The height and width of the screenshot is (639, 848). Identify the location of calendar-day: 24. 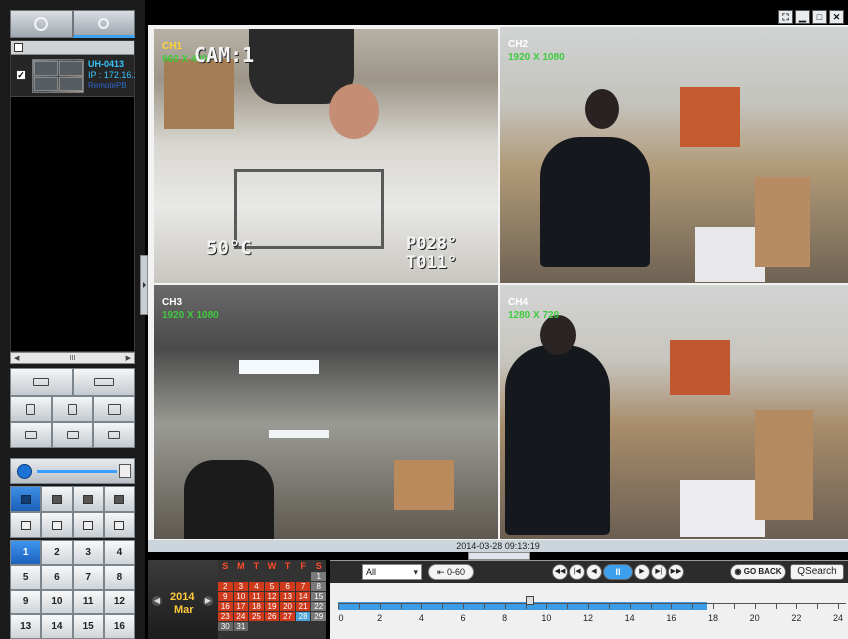
(241, 616).